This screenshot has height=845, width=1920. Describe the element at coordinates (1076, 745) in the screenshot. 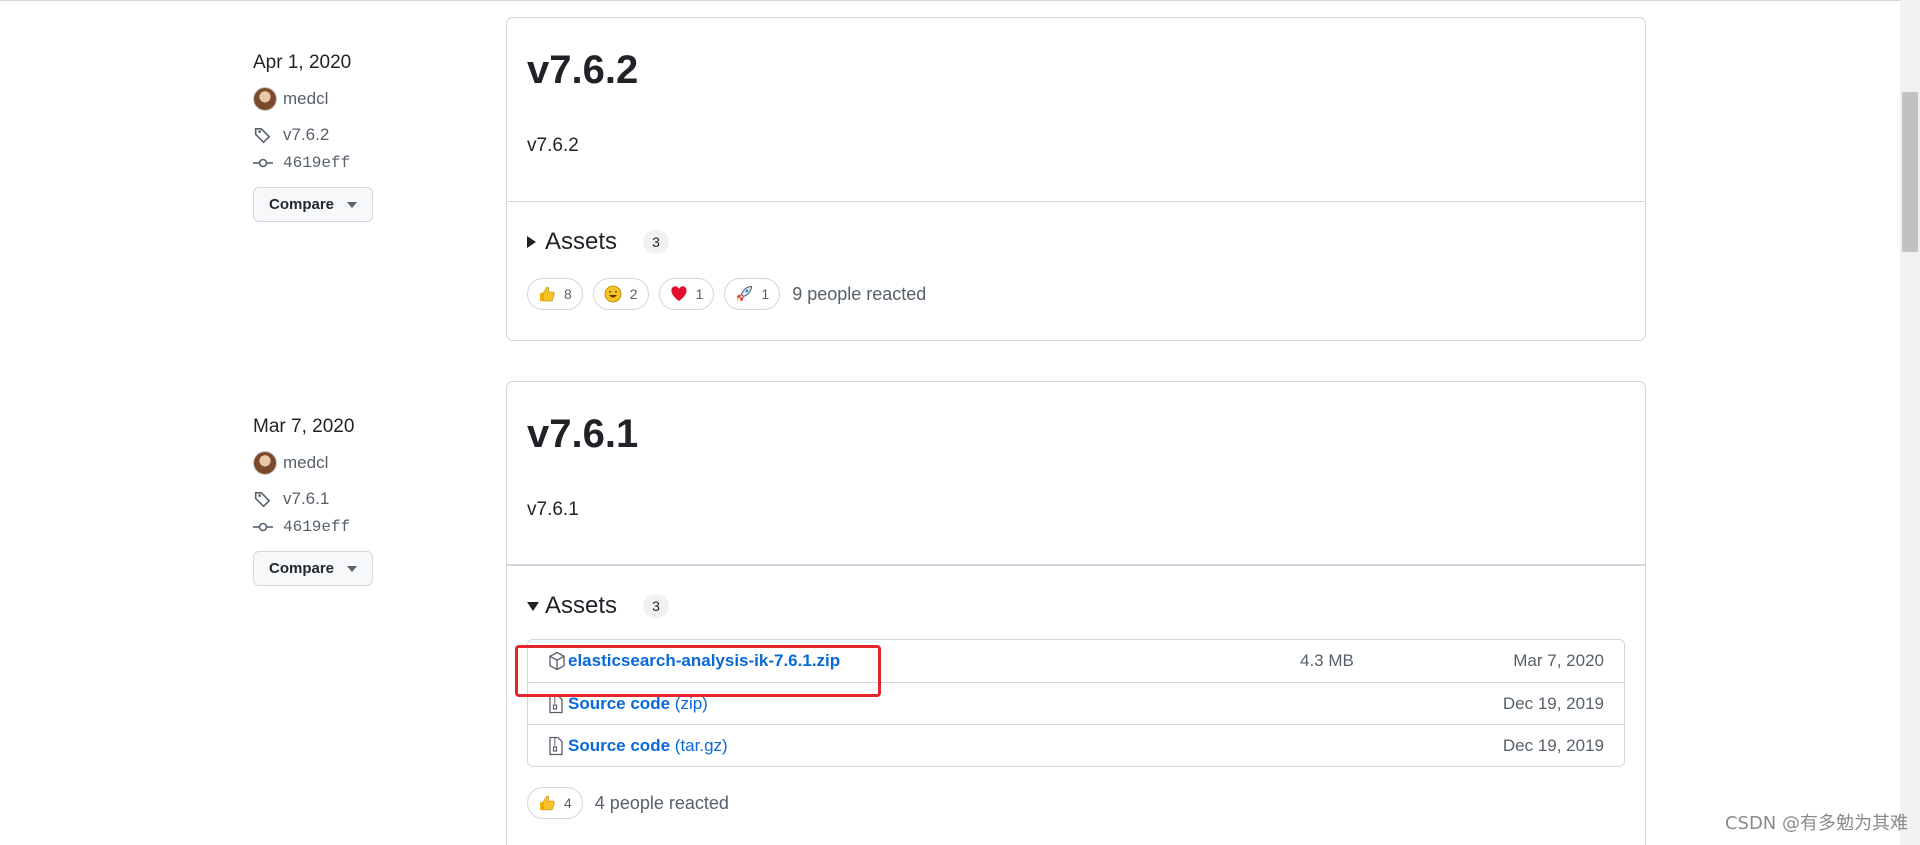

I see `asset-row: Source code (tar.gz) Dec 19, 2019` at that location.